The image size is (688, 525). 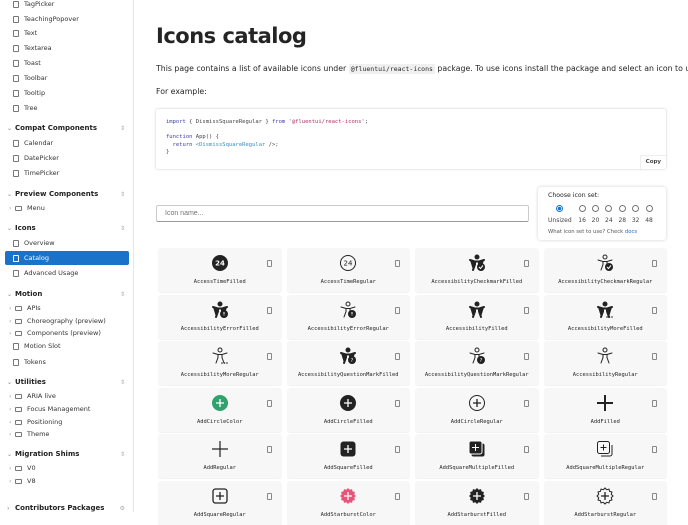 What do you see at coordinates (622, 214) in the screenshot?
I see `icon-set-option-28: 28` at bounding box center [622, 214].